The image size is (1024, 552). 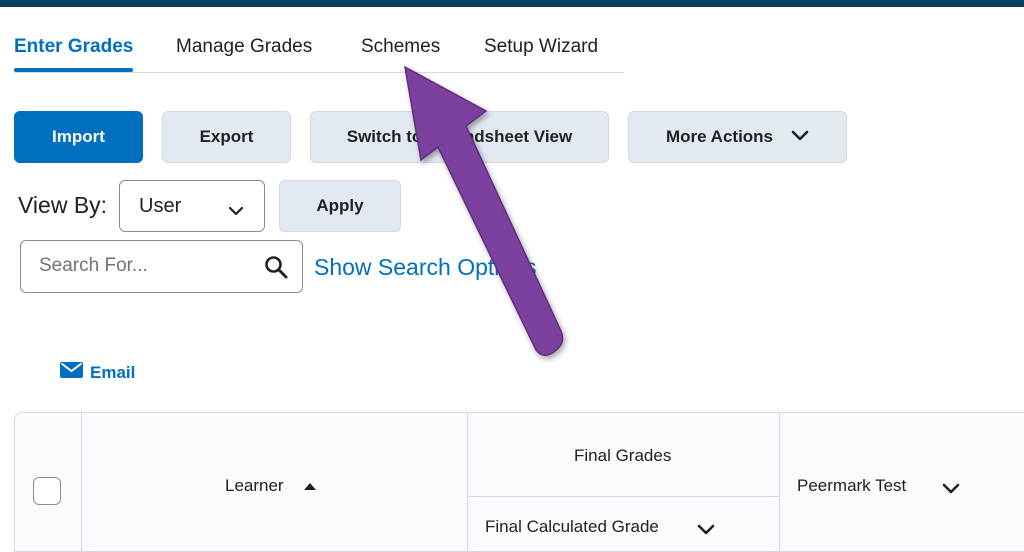 What do you see at coordinates (75, 372) in the screenshot?
I see `envelope-icon` at bounding box center [75, 372].